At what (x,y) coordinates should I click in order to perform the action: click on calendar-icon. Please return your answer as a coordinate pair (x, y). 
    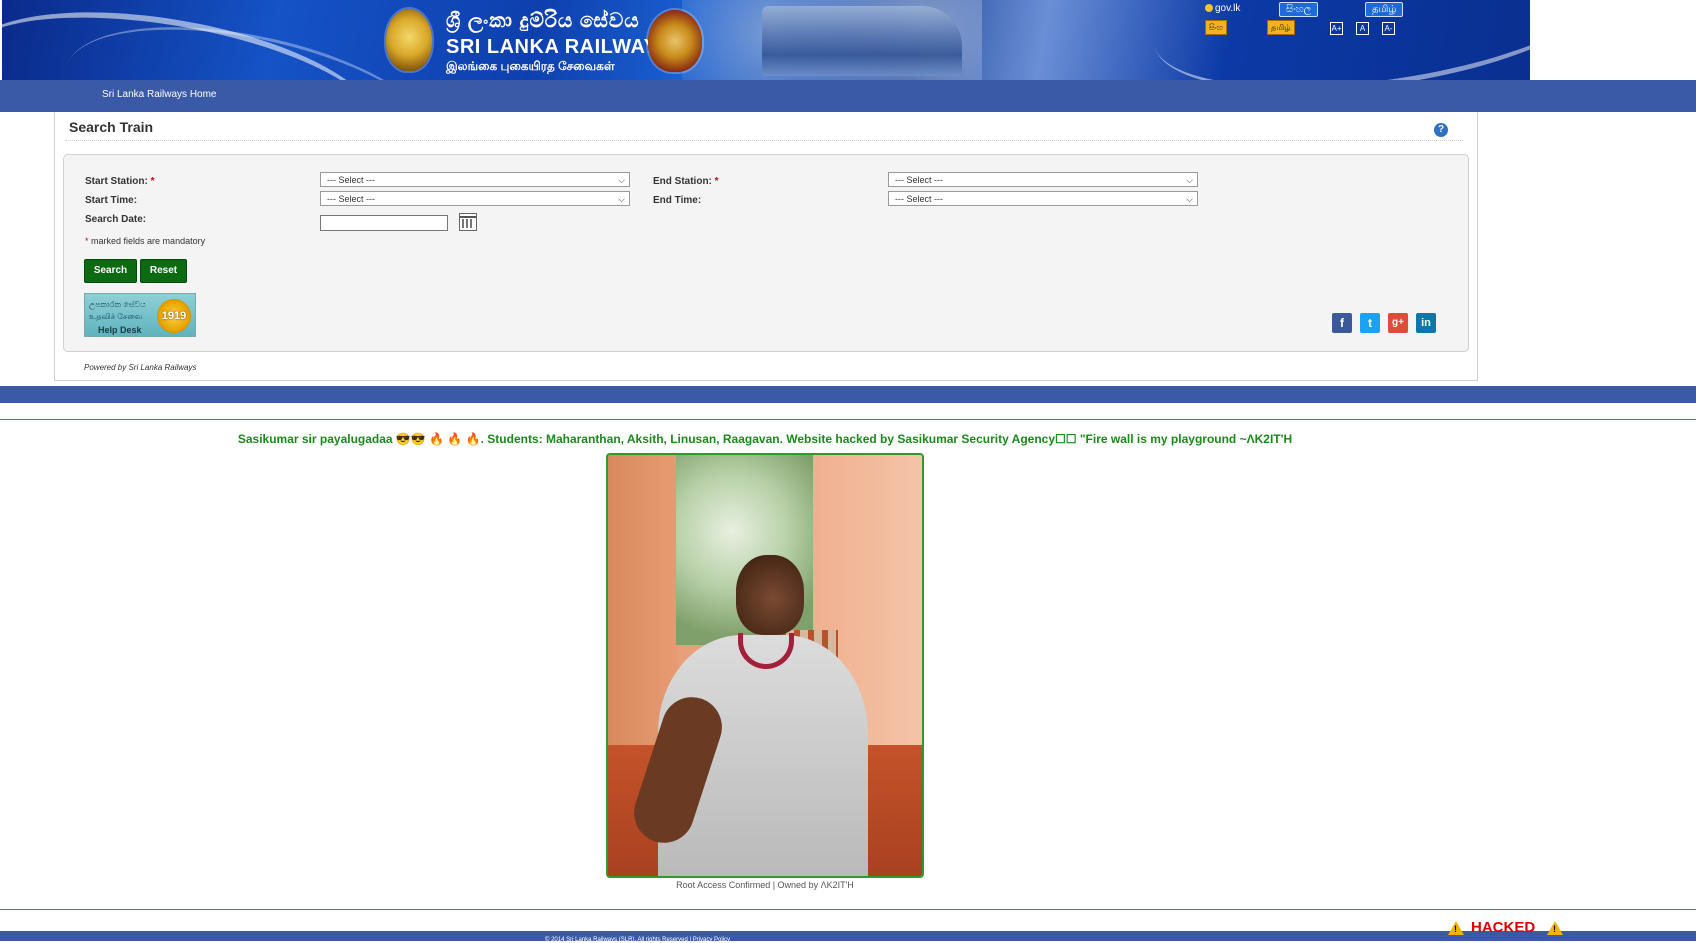
    Looking at the image, I should click on (468, 222).